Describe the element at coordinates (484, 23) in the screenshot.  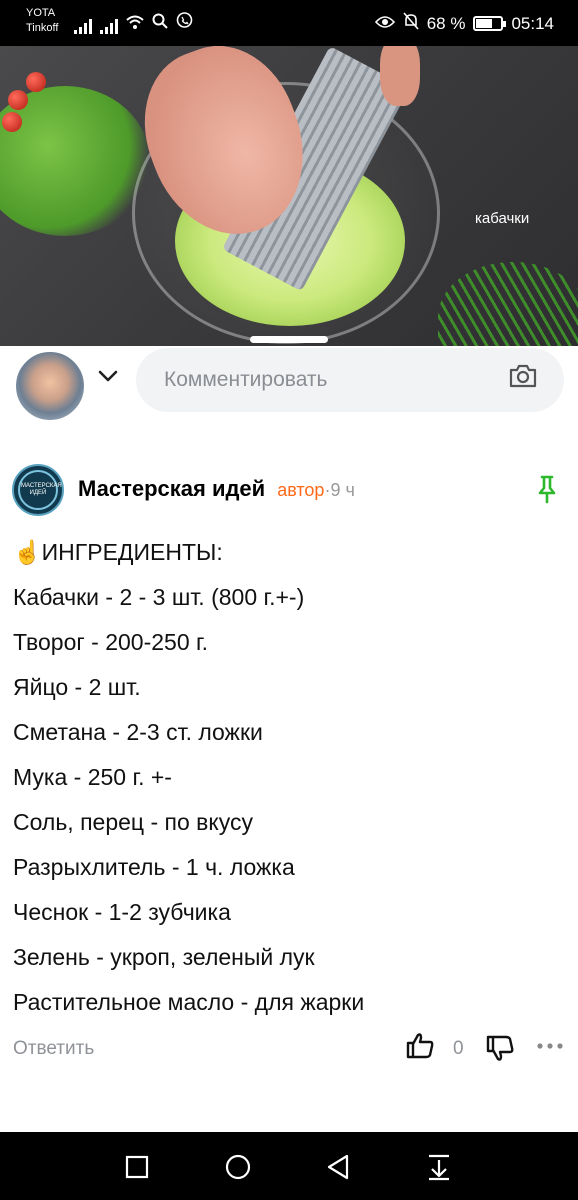
I see `battery-level` at that location.